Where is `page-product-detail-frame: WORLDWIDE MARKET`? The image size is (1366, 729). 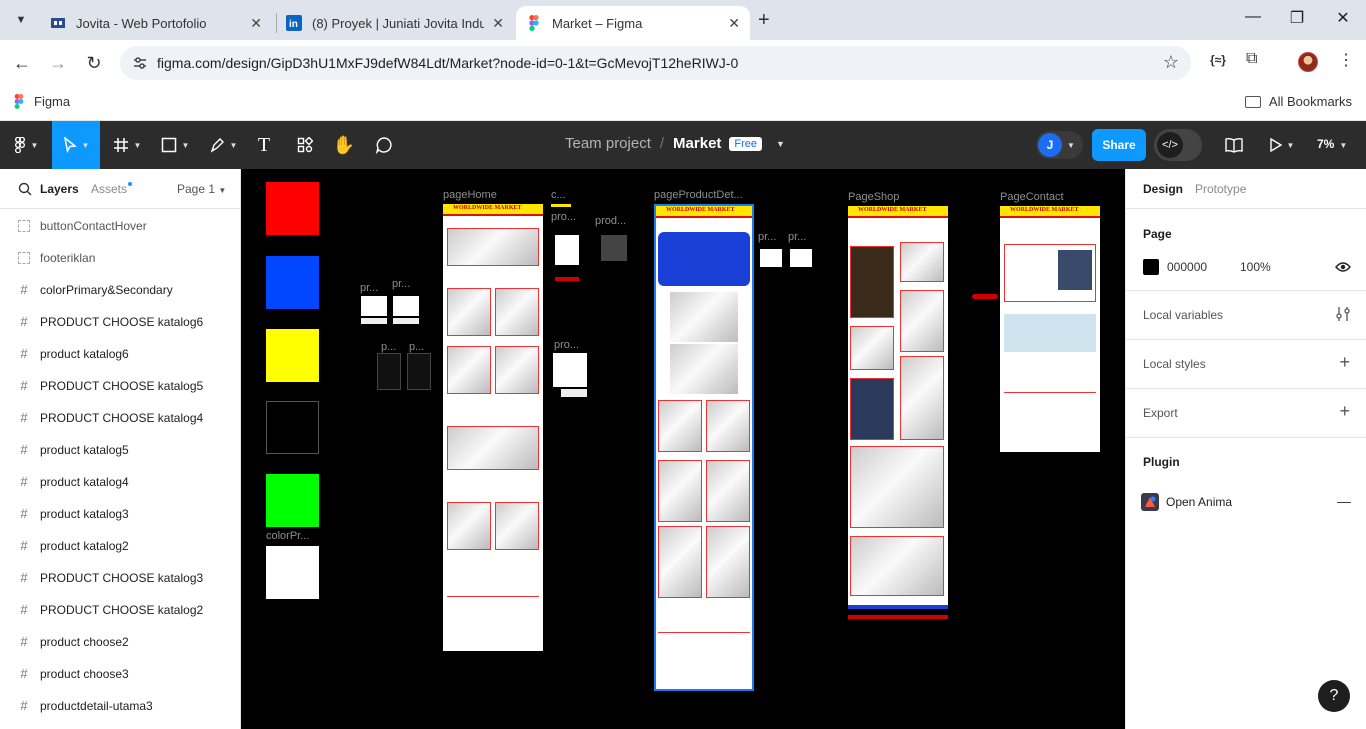 page-product-detail-frame: WORLDWIDE MARKET is located at coordinates (704, 447).